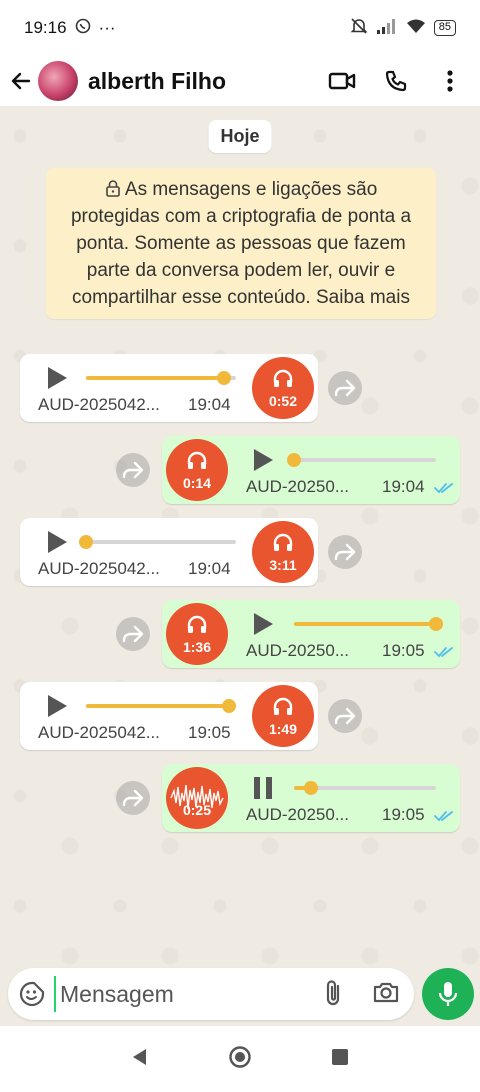 The width and height of the screenshot is (480, 1092). I want to click on contact-name: alberth Filho, so click(157, 81).